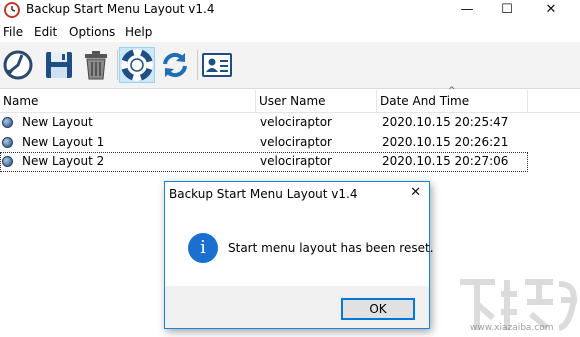 The width and height of the screenshot is (580, 337). I want to click on clock-backup-icon, so click(18, 65).